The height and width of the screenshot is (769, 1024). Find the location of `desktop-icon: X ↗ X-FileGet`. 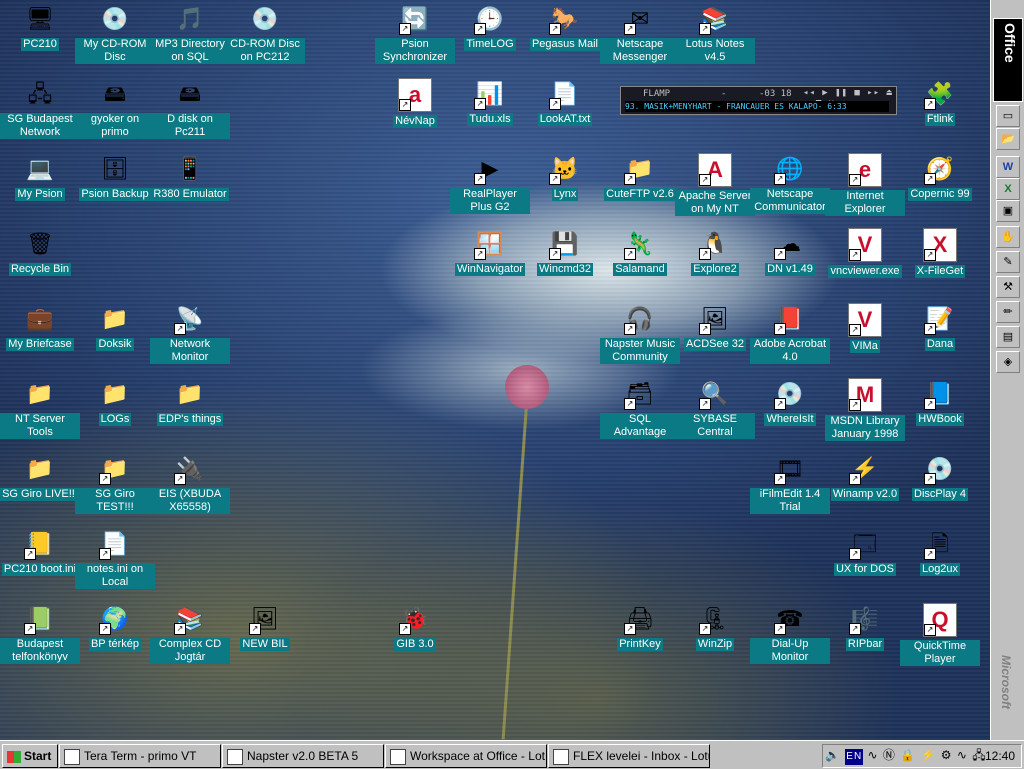

desktop-icon: X ↗ X-FileGet is located at coordinates (940, 253).